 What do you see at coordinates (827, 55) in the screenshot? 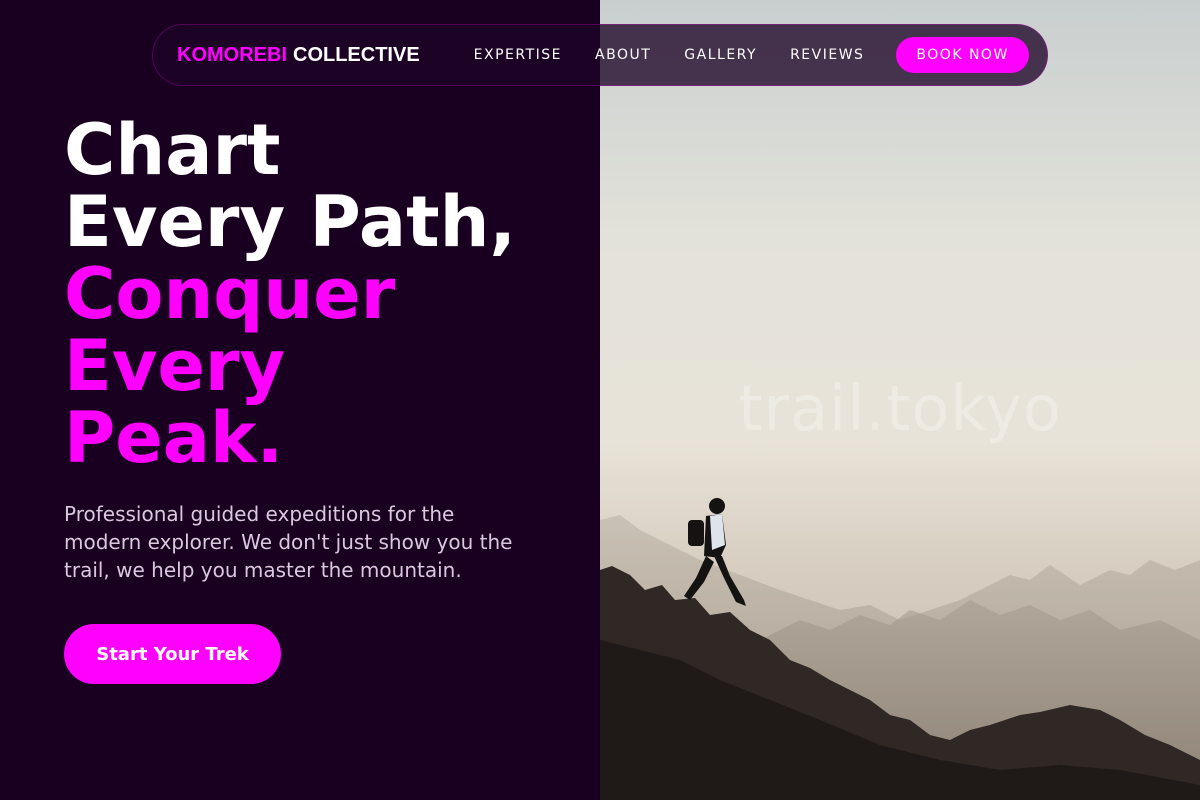
I see `nav-link-reviews: REVIEWS` at bounding box center [827, 55].